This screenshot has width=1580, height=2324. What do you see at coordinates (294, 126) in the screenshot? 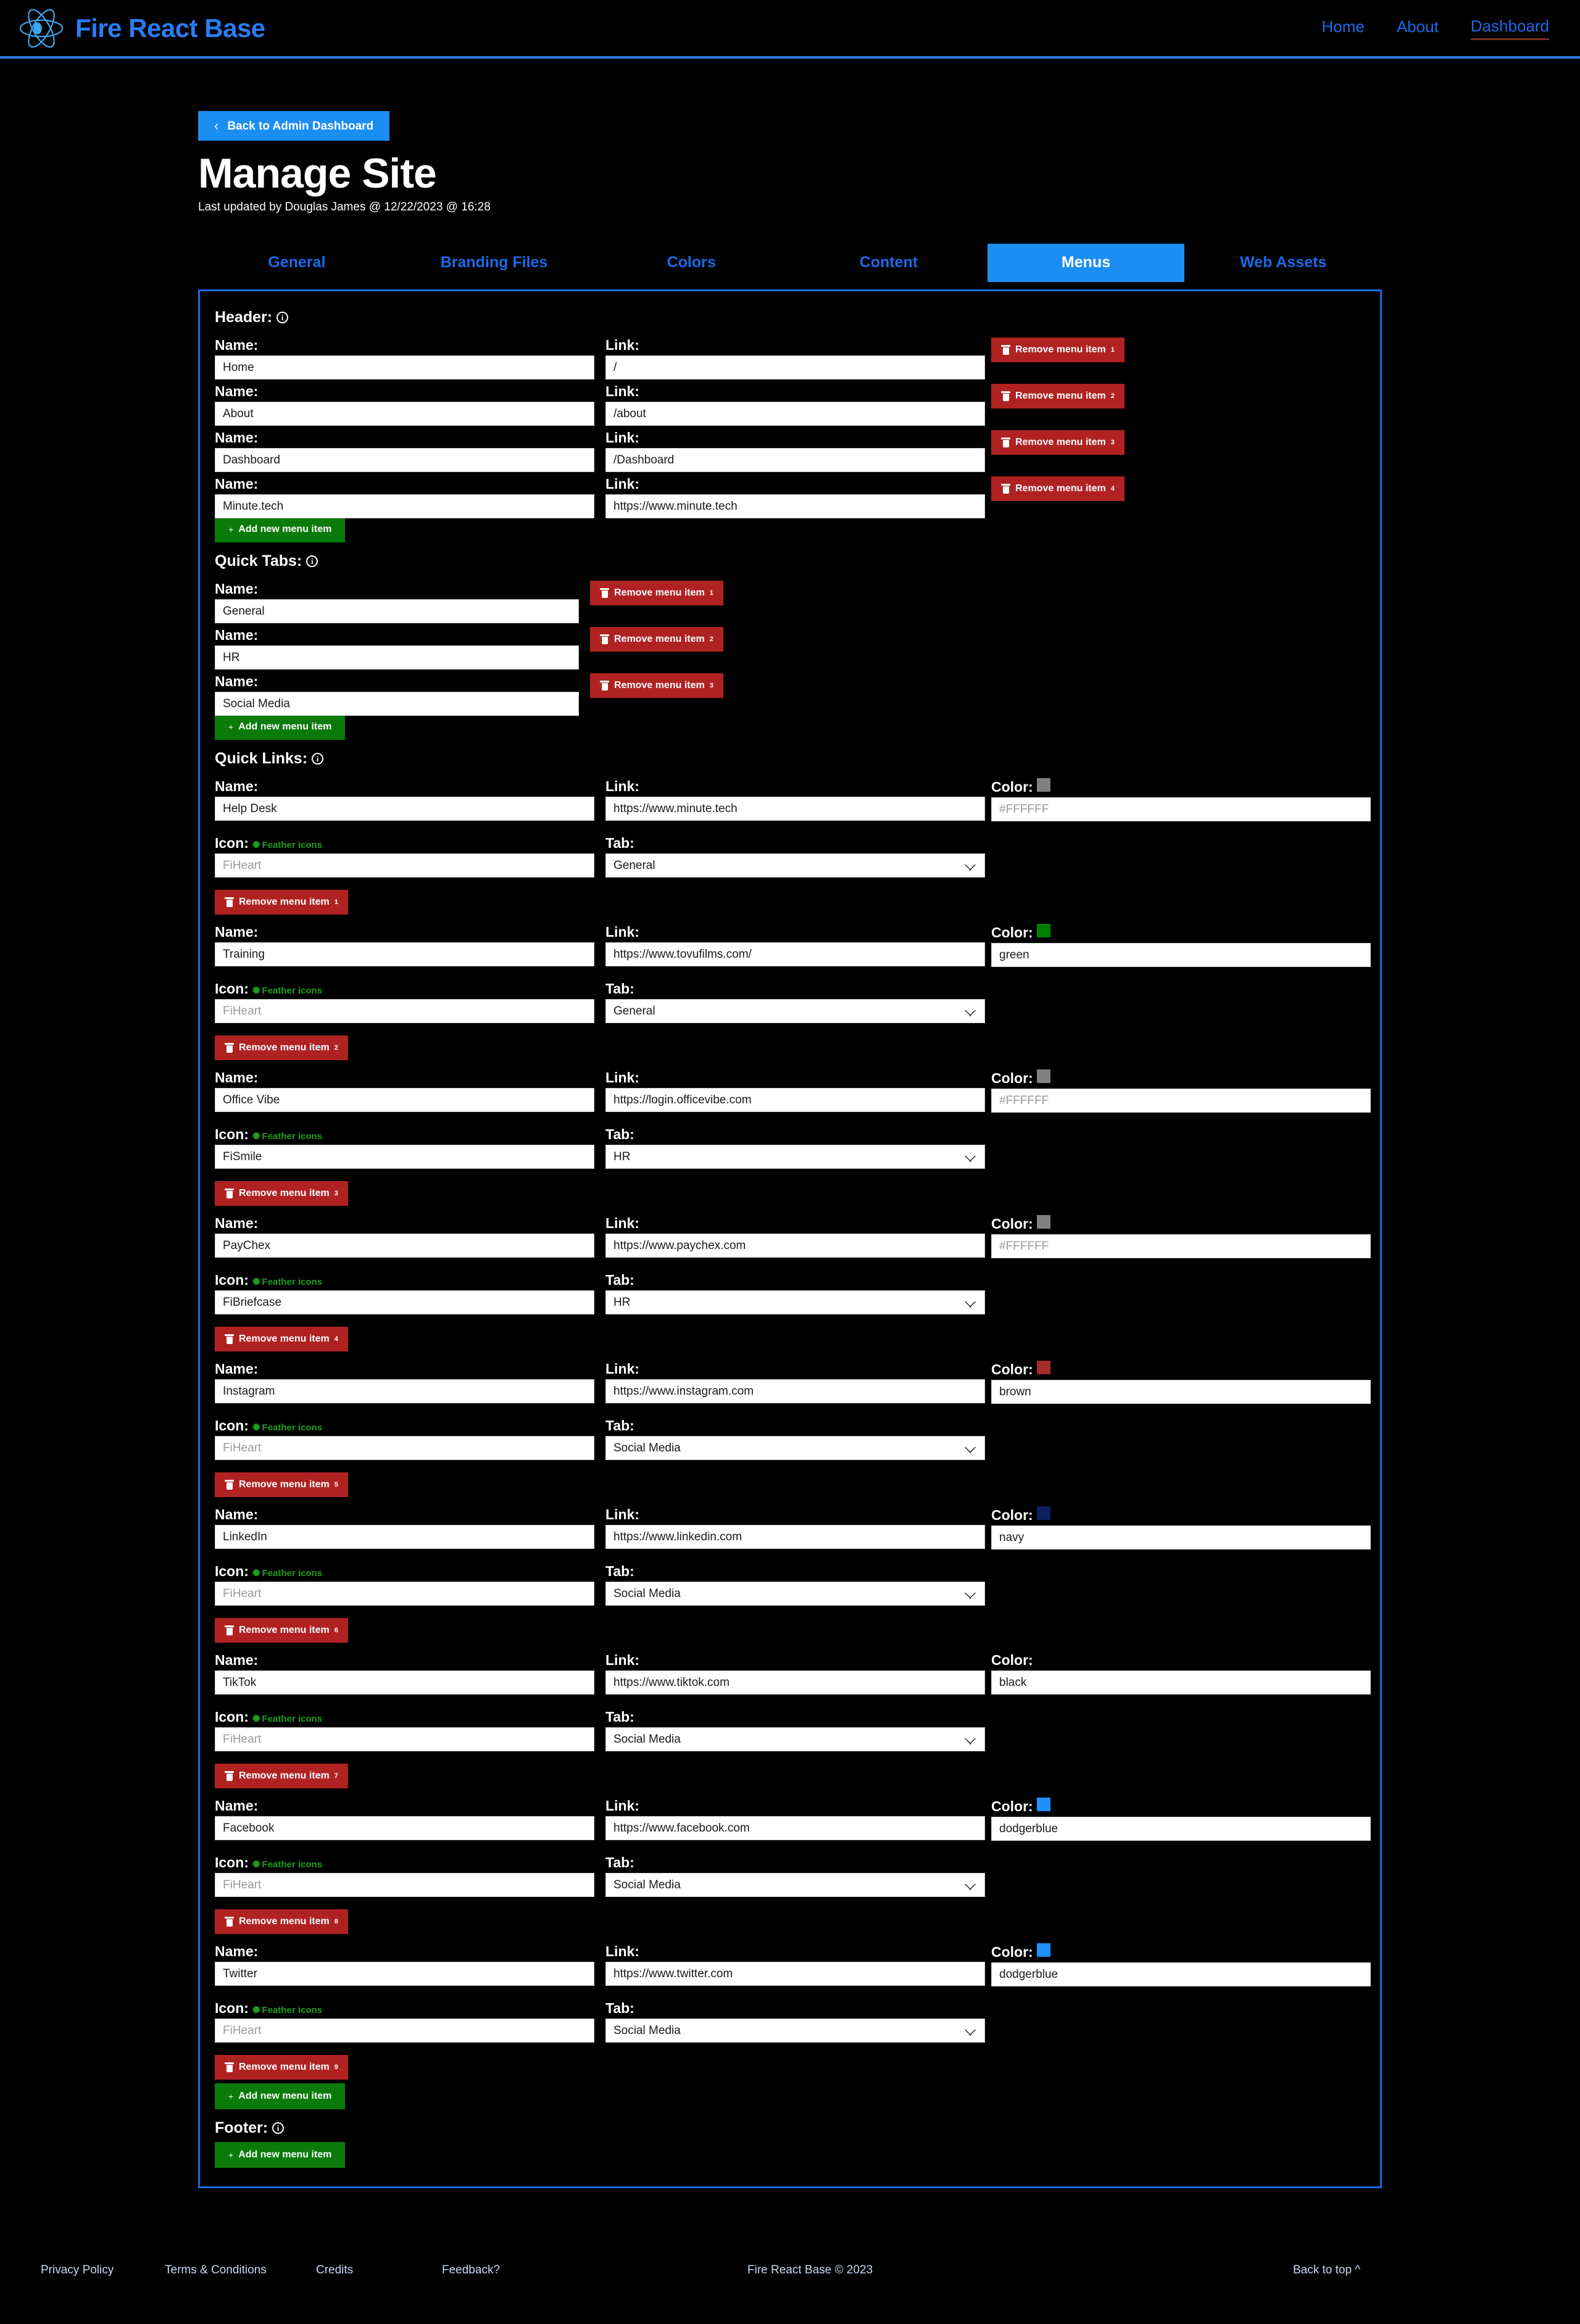
I see `back-to-admin-dashboard-button: ‹ Back to Admin Dashboard` at bounding box center [294, 126].